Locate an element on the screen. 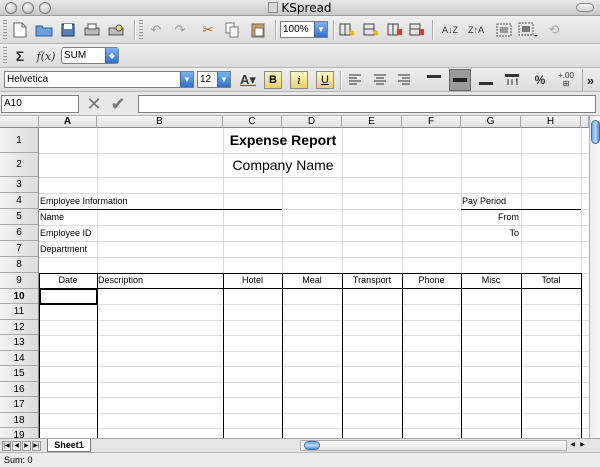  column-header-f: F is located at coordinates (431, 122).